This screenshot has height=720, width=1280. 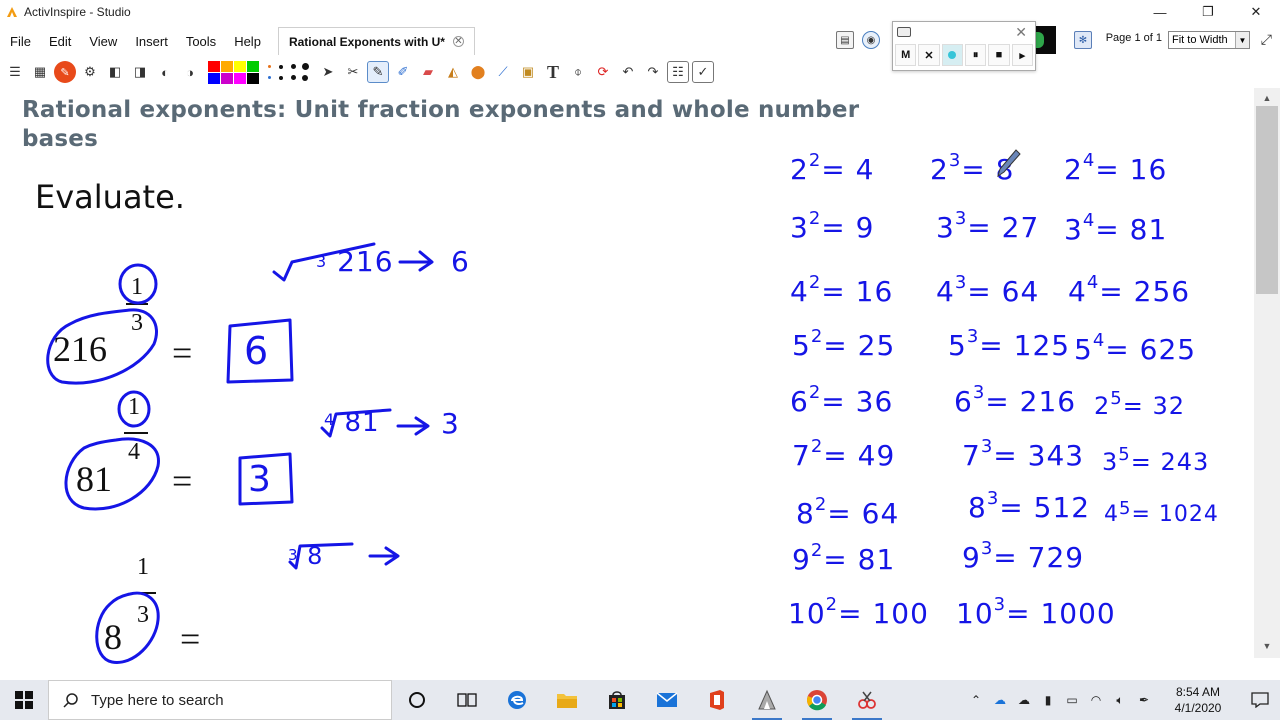 I want to click on scrollbar-thumb, so click(x=1267, y=200).